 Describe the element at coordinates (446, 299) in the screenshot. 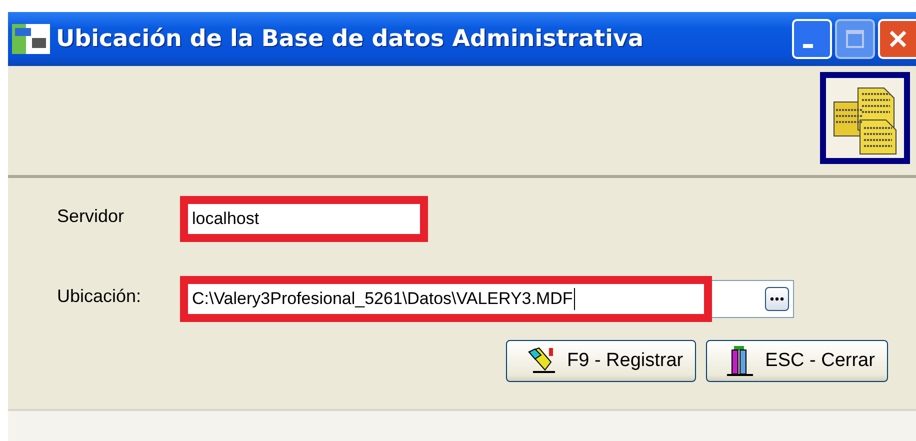

I see `input-field: C:\Valery3Profesional_5261\Datos\VALERY3.MDF` at that location.